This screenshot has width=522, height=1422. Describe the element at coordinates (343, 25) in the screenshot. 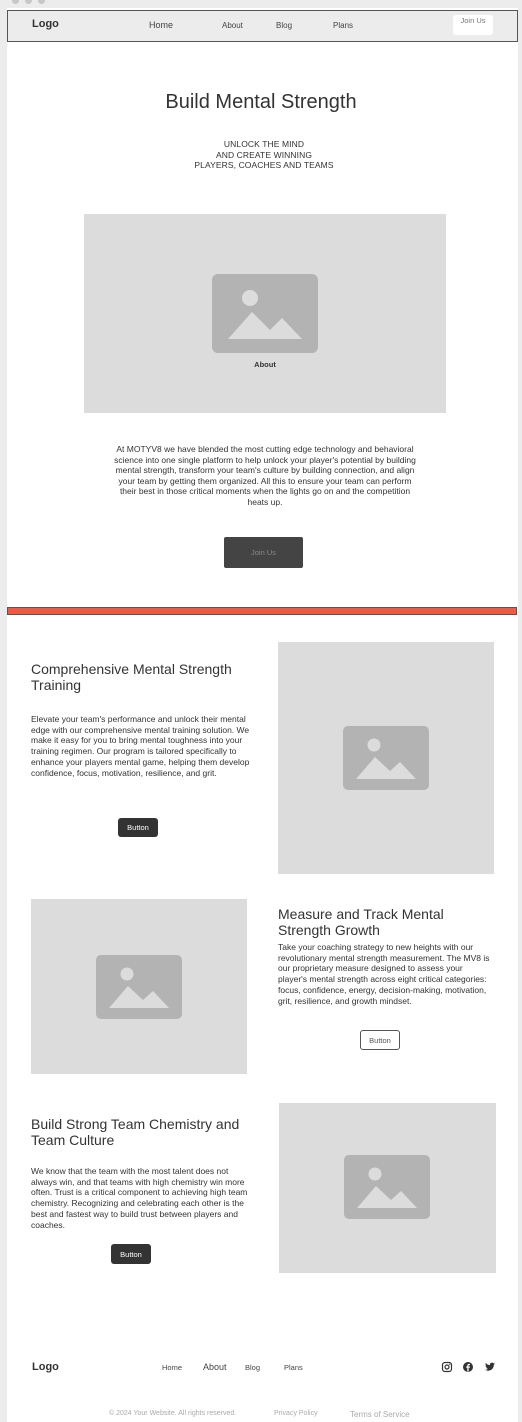

I see `nav-link-plans: Plans` at that location.